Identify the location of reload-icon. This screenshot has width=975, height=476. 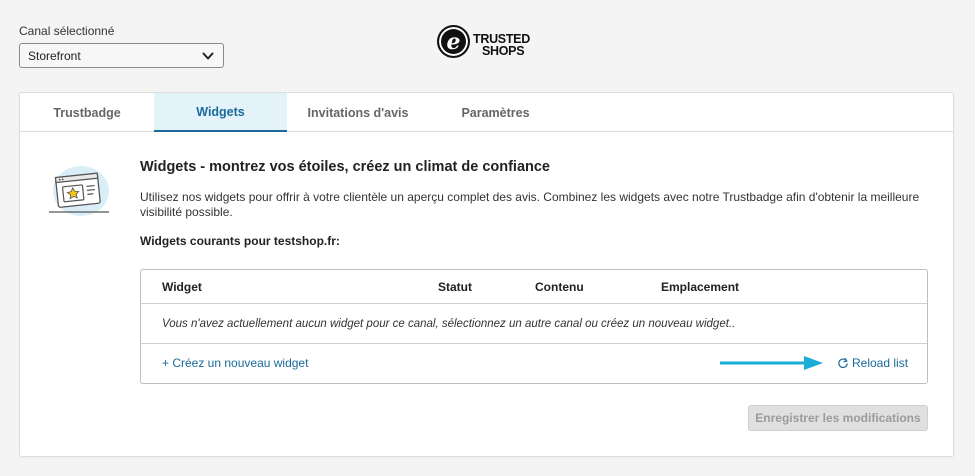
(843, 363).